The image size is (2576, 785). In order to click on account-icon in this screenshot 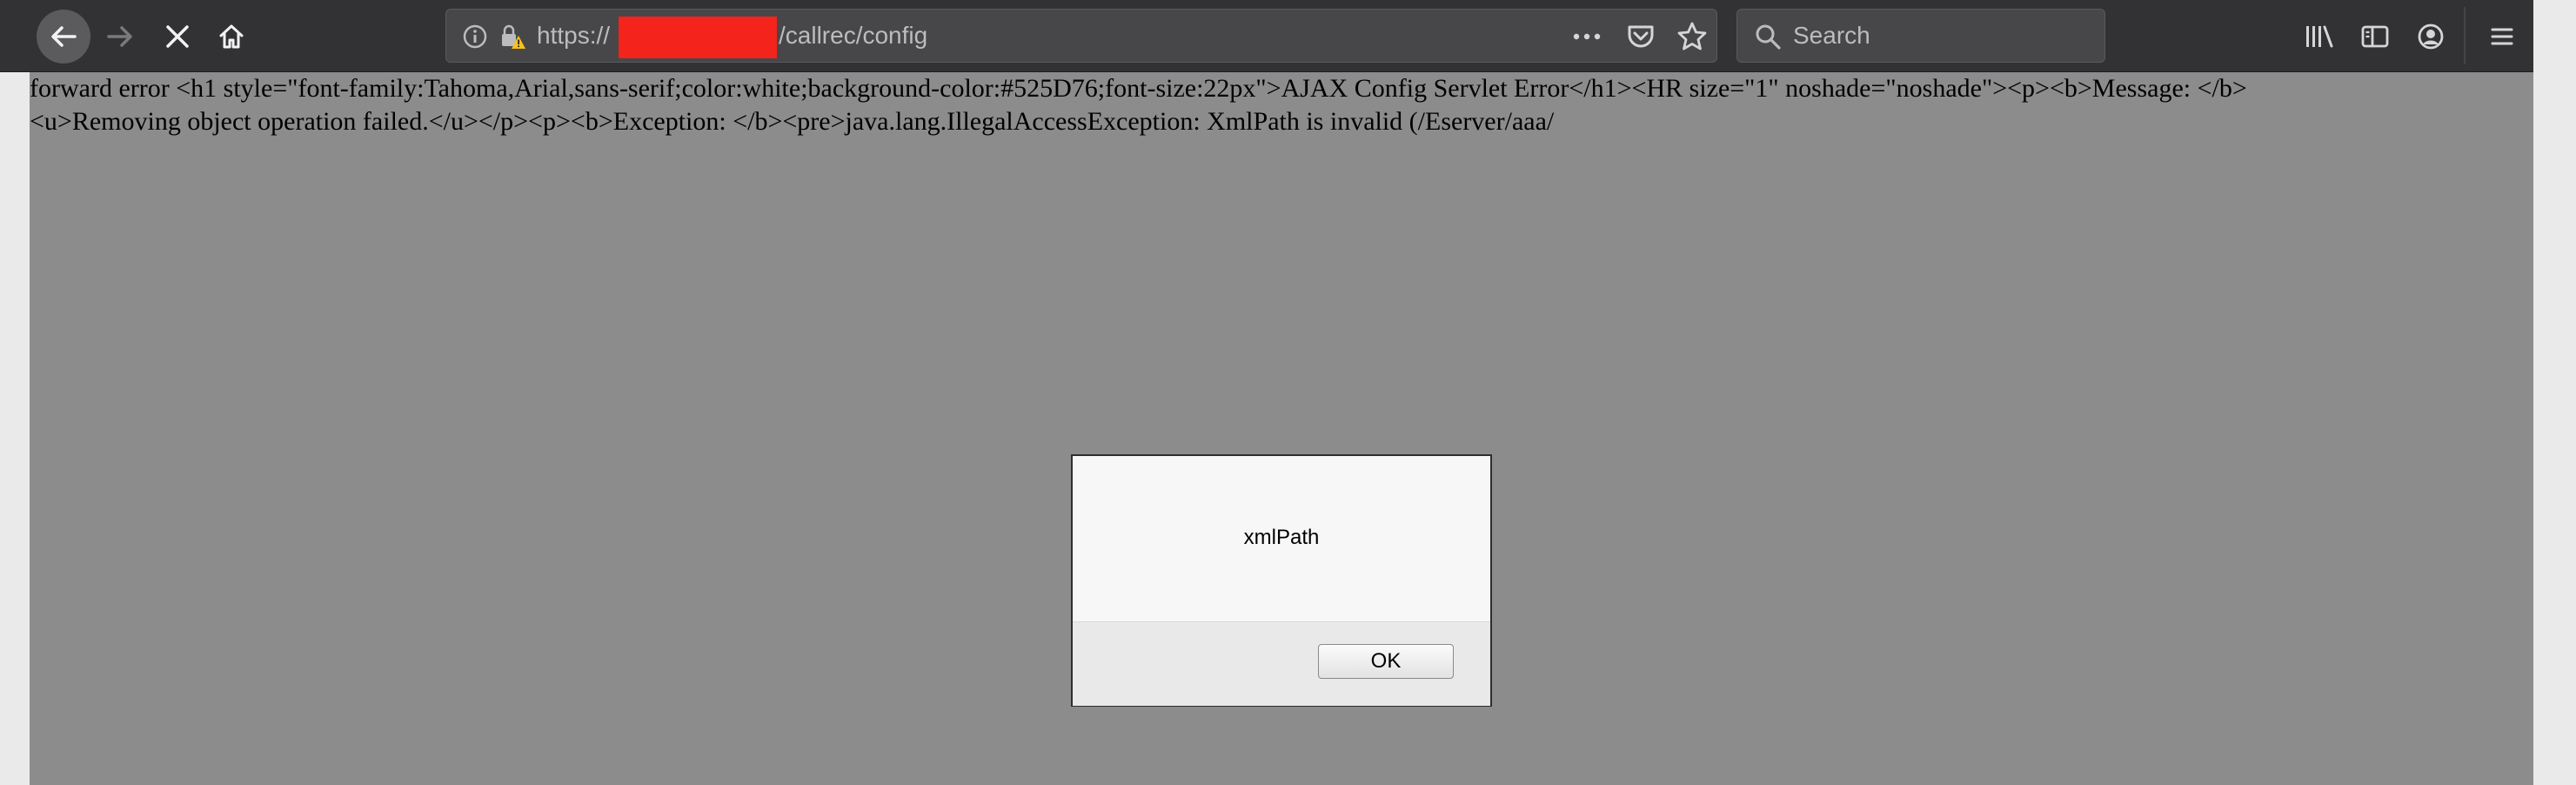, I will do `click(2431, 36)`.